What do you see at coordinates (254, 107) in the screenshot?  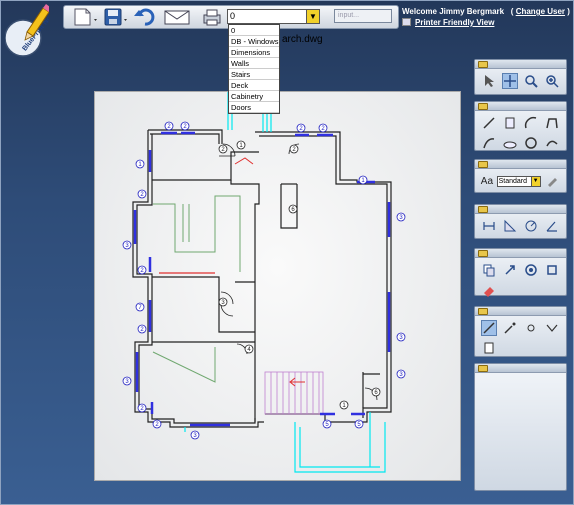 I see `layer-option: Doors` at bounding box center [254, 107].